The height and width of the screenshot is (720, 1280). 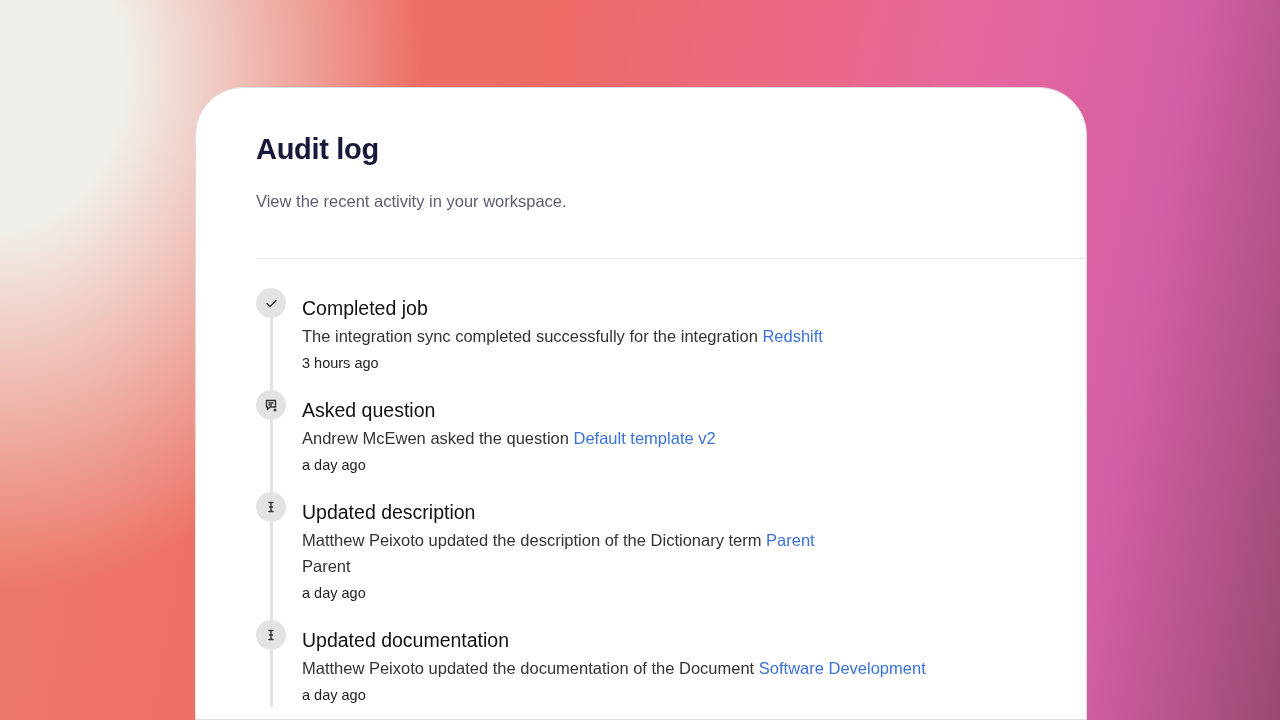 What do you see at coordinates (341, 363) in the screenshot?
I see `event-time: 3 hours ago` at bounding box center [341, 363].